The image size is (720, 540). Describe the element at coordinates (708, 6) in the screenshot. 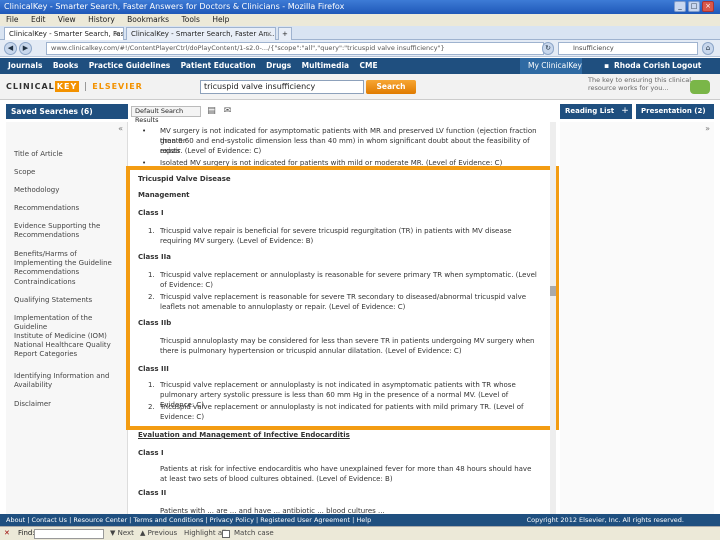

I see `close-icon: ×` at that location.